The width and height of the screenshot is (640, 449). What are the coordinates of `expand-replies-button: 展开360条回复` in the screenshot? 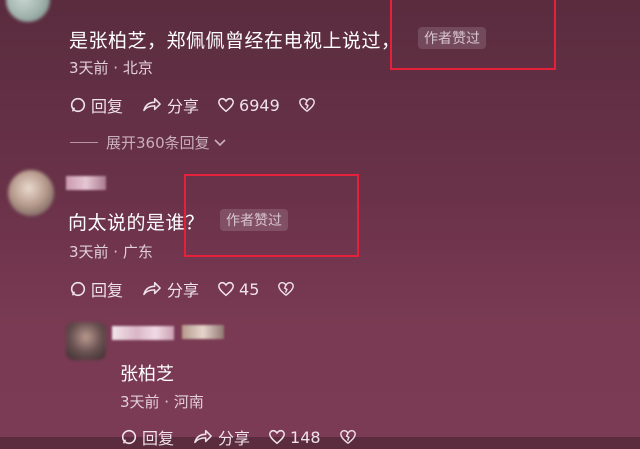 It's located at (148, 142).